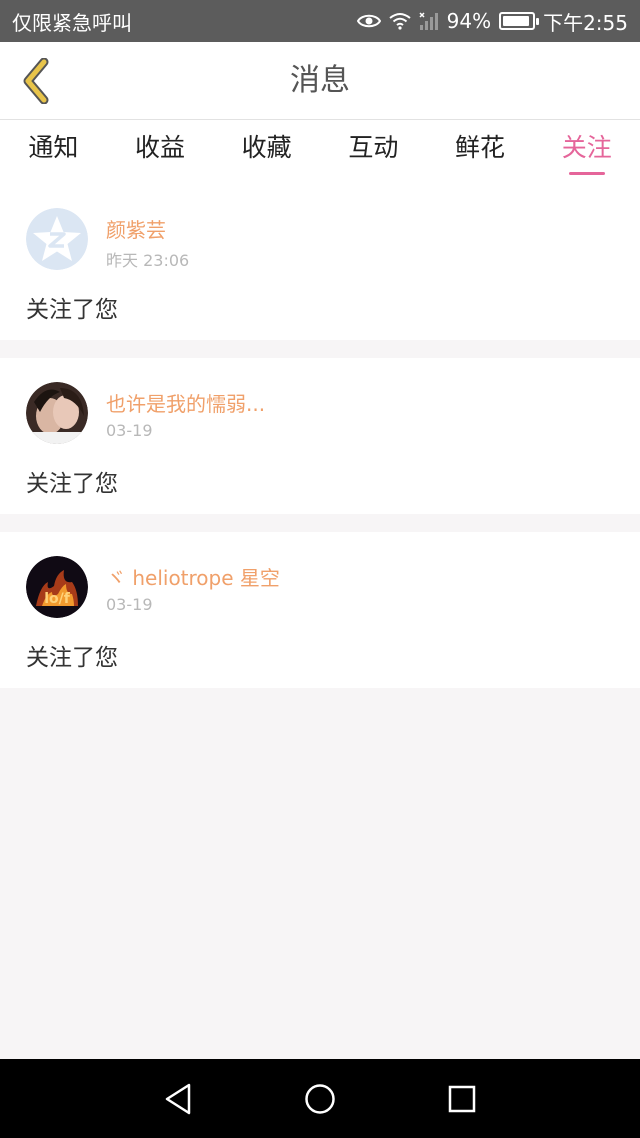 Image resolution: width=640 pixels, height=1138 pixels. I want to click on square-recents-icon, so click(462, 1099).